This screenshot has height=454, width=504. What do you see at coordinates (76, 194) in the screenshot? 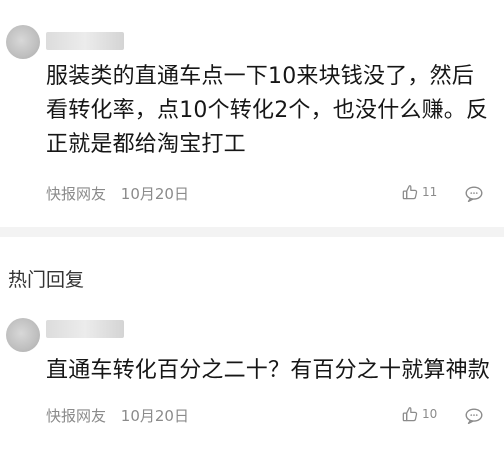
I see `comment-source: 快报网友` at bounding box center [76, 194].